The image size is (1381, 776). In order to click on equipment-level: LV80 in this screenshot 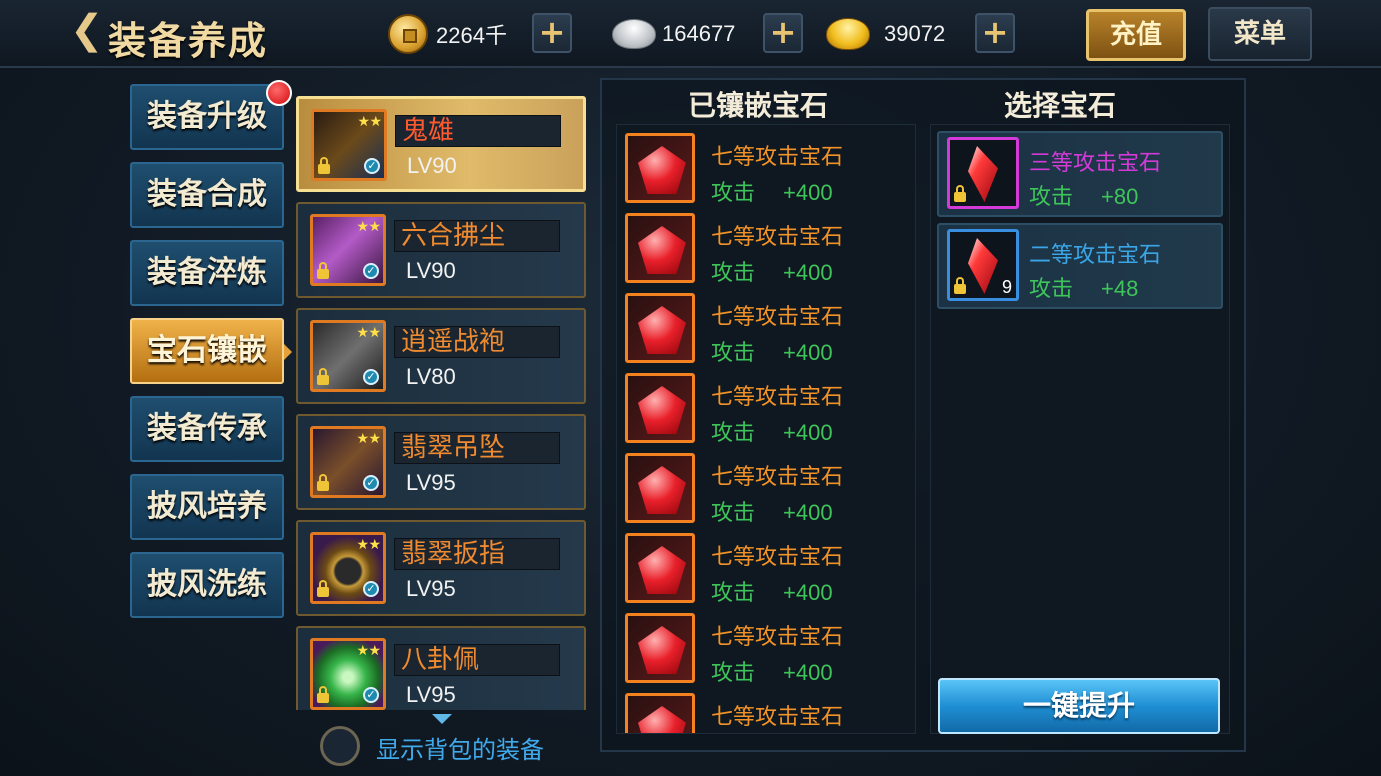, I will do `click(431, 376)`.